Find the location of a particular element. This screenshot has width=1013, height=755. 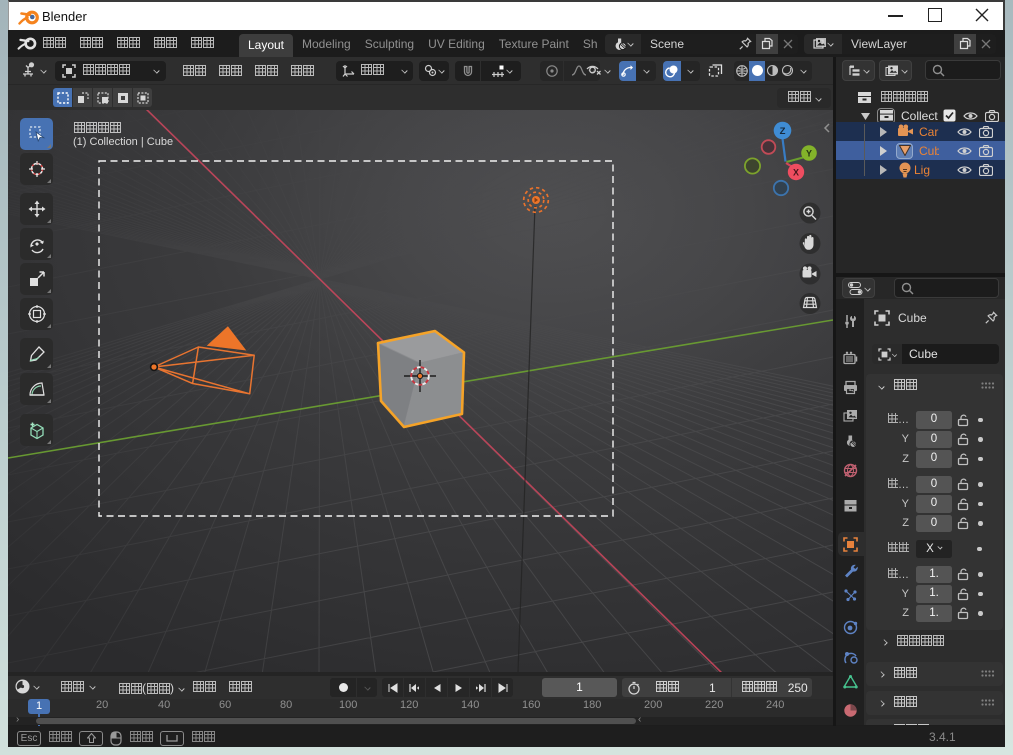

svg-text: X is located at coordinates (796, 173).